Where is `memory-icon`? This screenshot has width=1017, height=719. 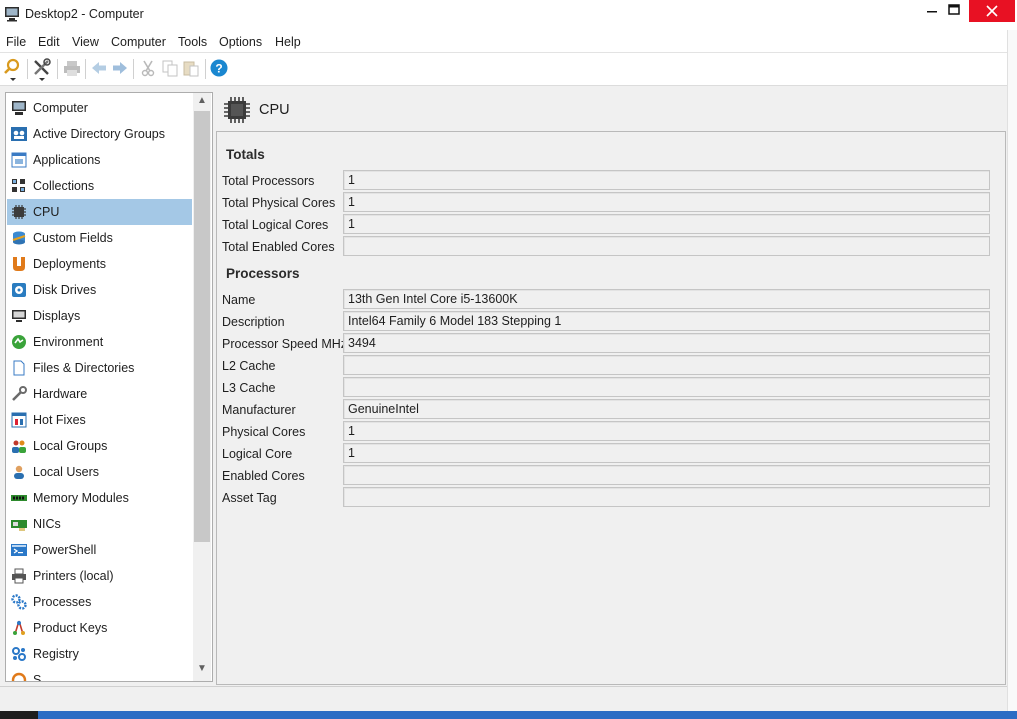
memory-icon is located at coordinates (19, 498).